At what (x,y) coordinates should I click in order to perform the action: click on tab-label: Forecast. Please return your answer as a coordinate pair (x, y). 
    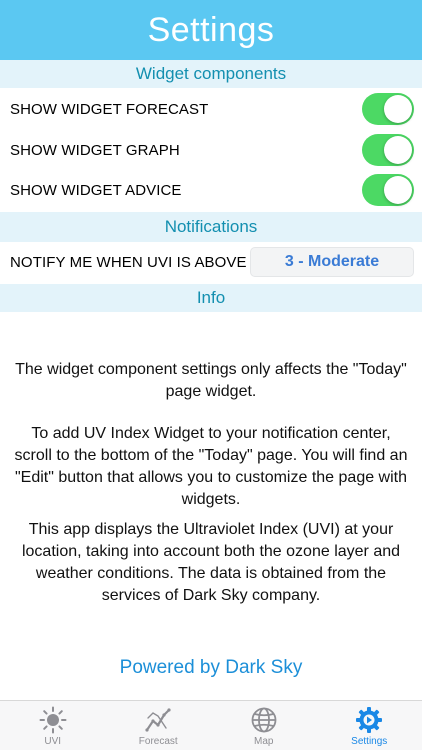
    Looking at the image, I should click on (158, 741).